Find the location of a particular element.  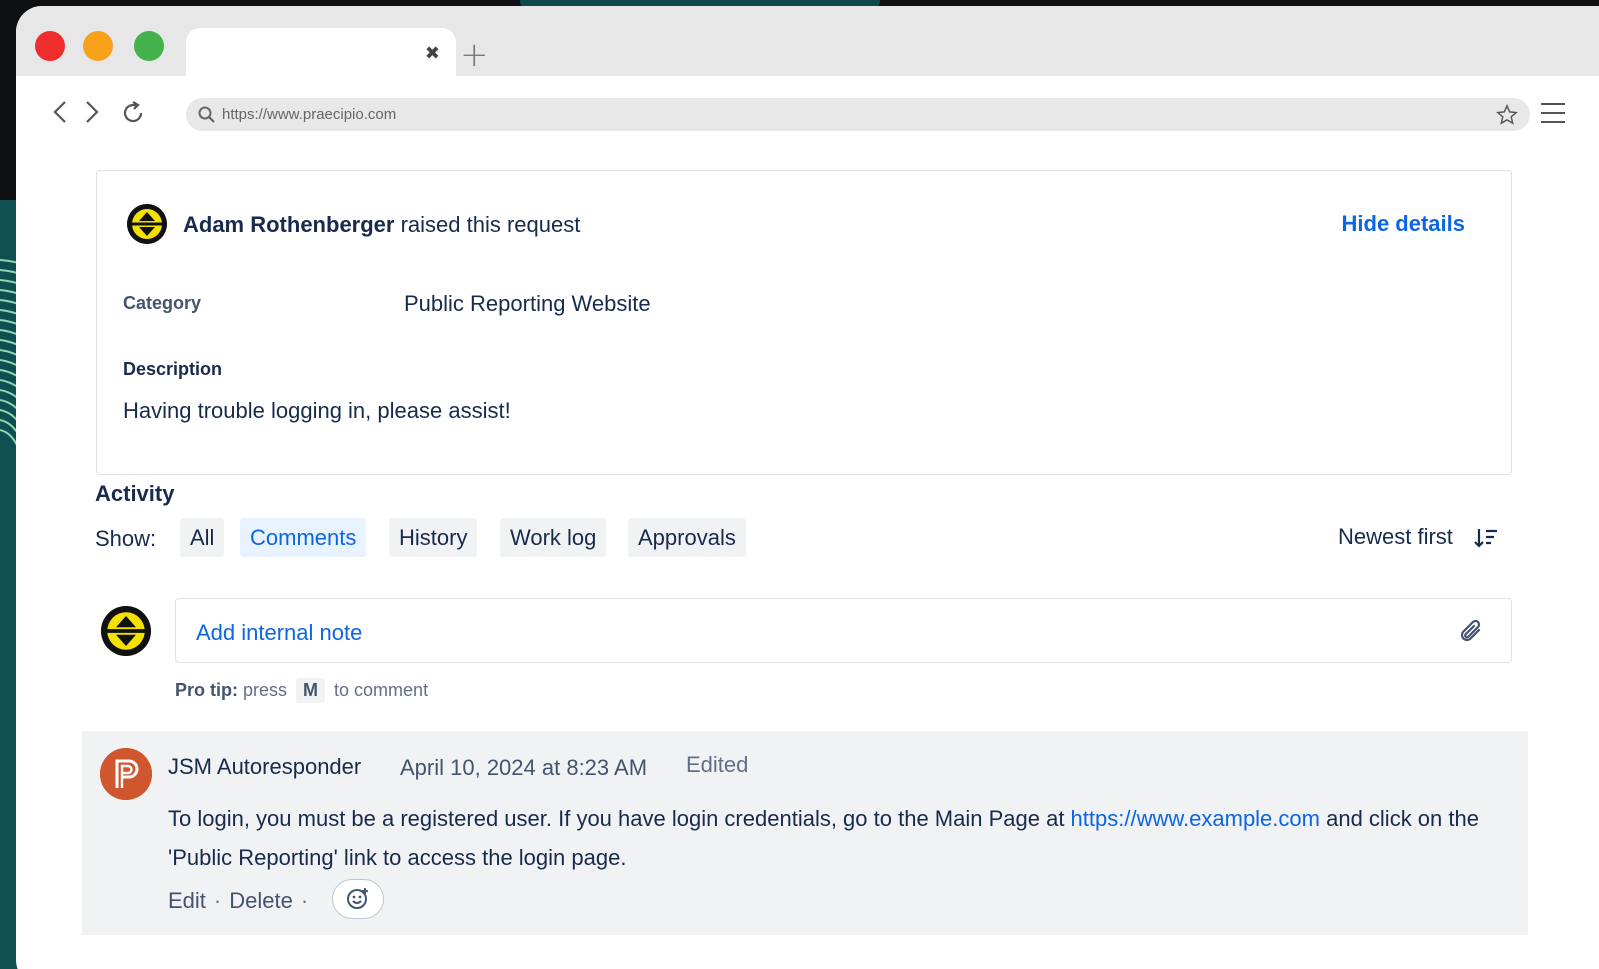

show-label: Show: is located at coordinates (126, 538).